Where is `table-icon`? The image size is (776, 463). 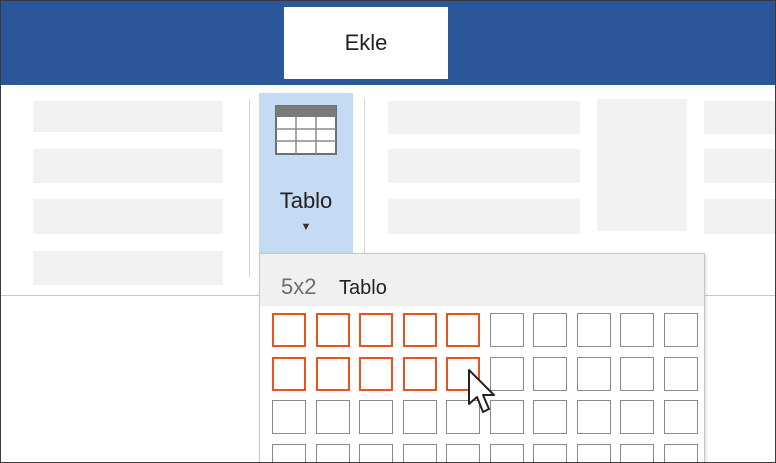
table-icon is located at coordinates (306, 130).